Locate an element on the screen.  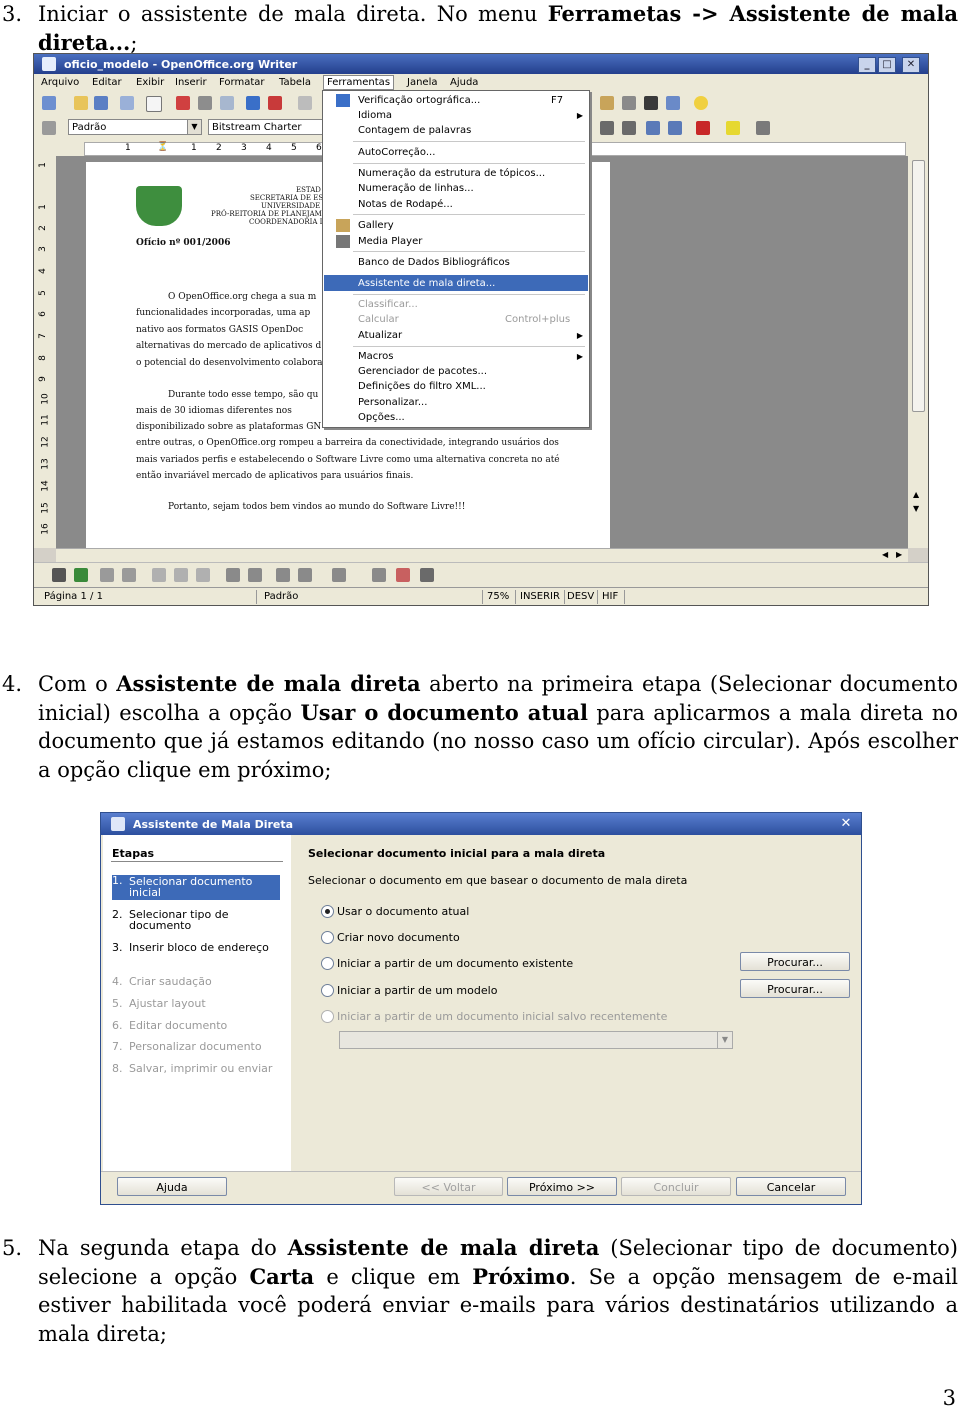
guides-icon is located at coordinates (427, 575).